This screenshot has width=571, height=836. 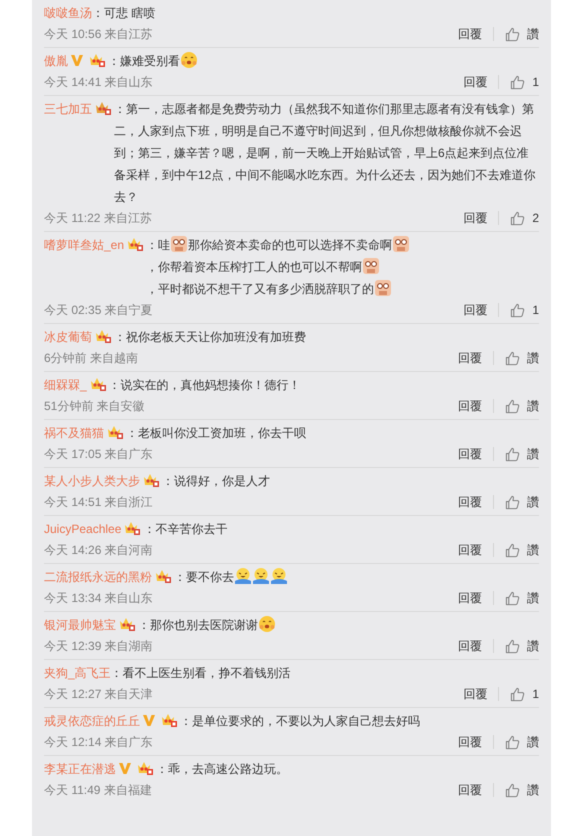 What do you see at coordinates (204, 577) in the screenshot?
I see `comment-text: ：要不你去` at bounding box center [204, 577].